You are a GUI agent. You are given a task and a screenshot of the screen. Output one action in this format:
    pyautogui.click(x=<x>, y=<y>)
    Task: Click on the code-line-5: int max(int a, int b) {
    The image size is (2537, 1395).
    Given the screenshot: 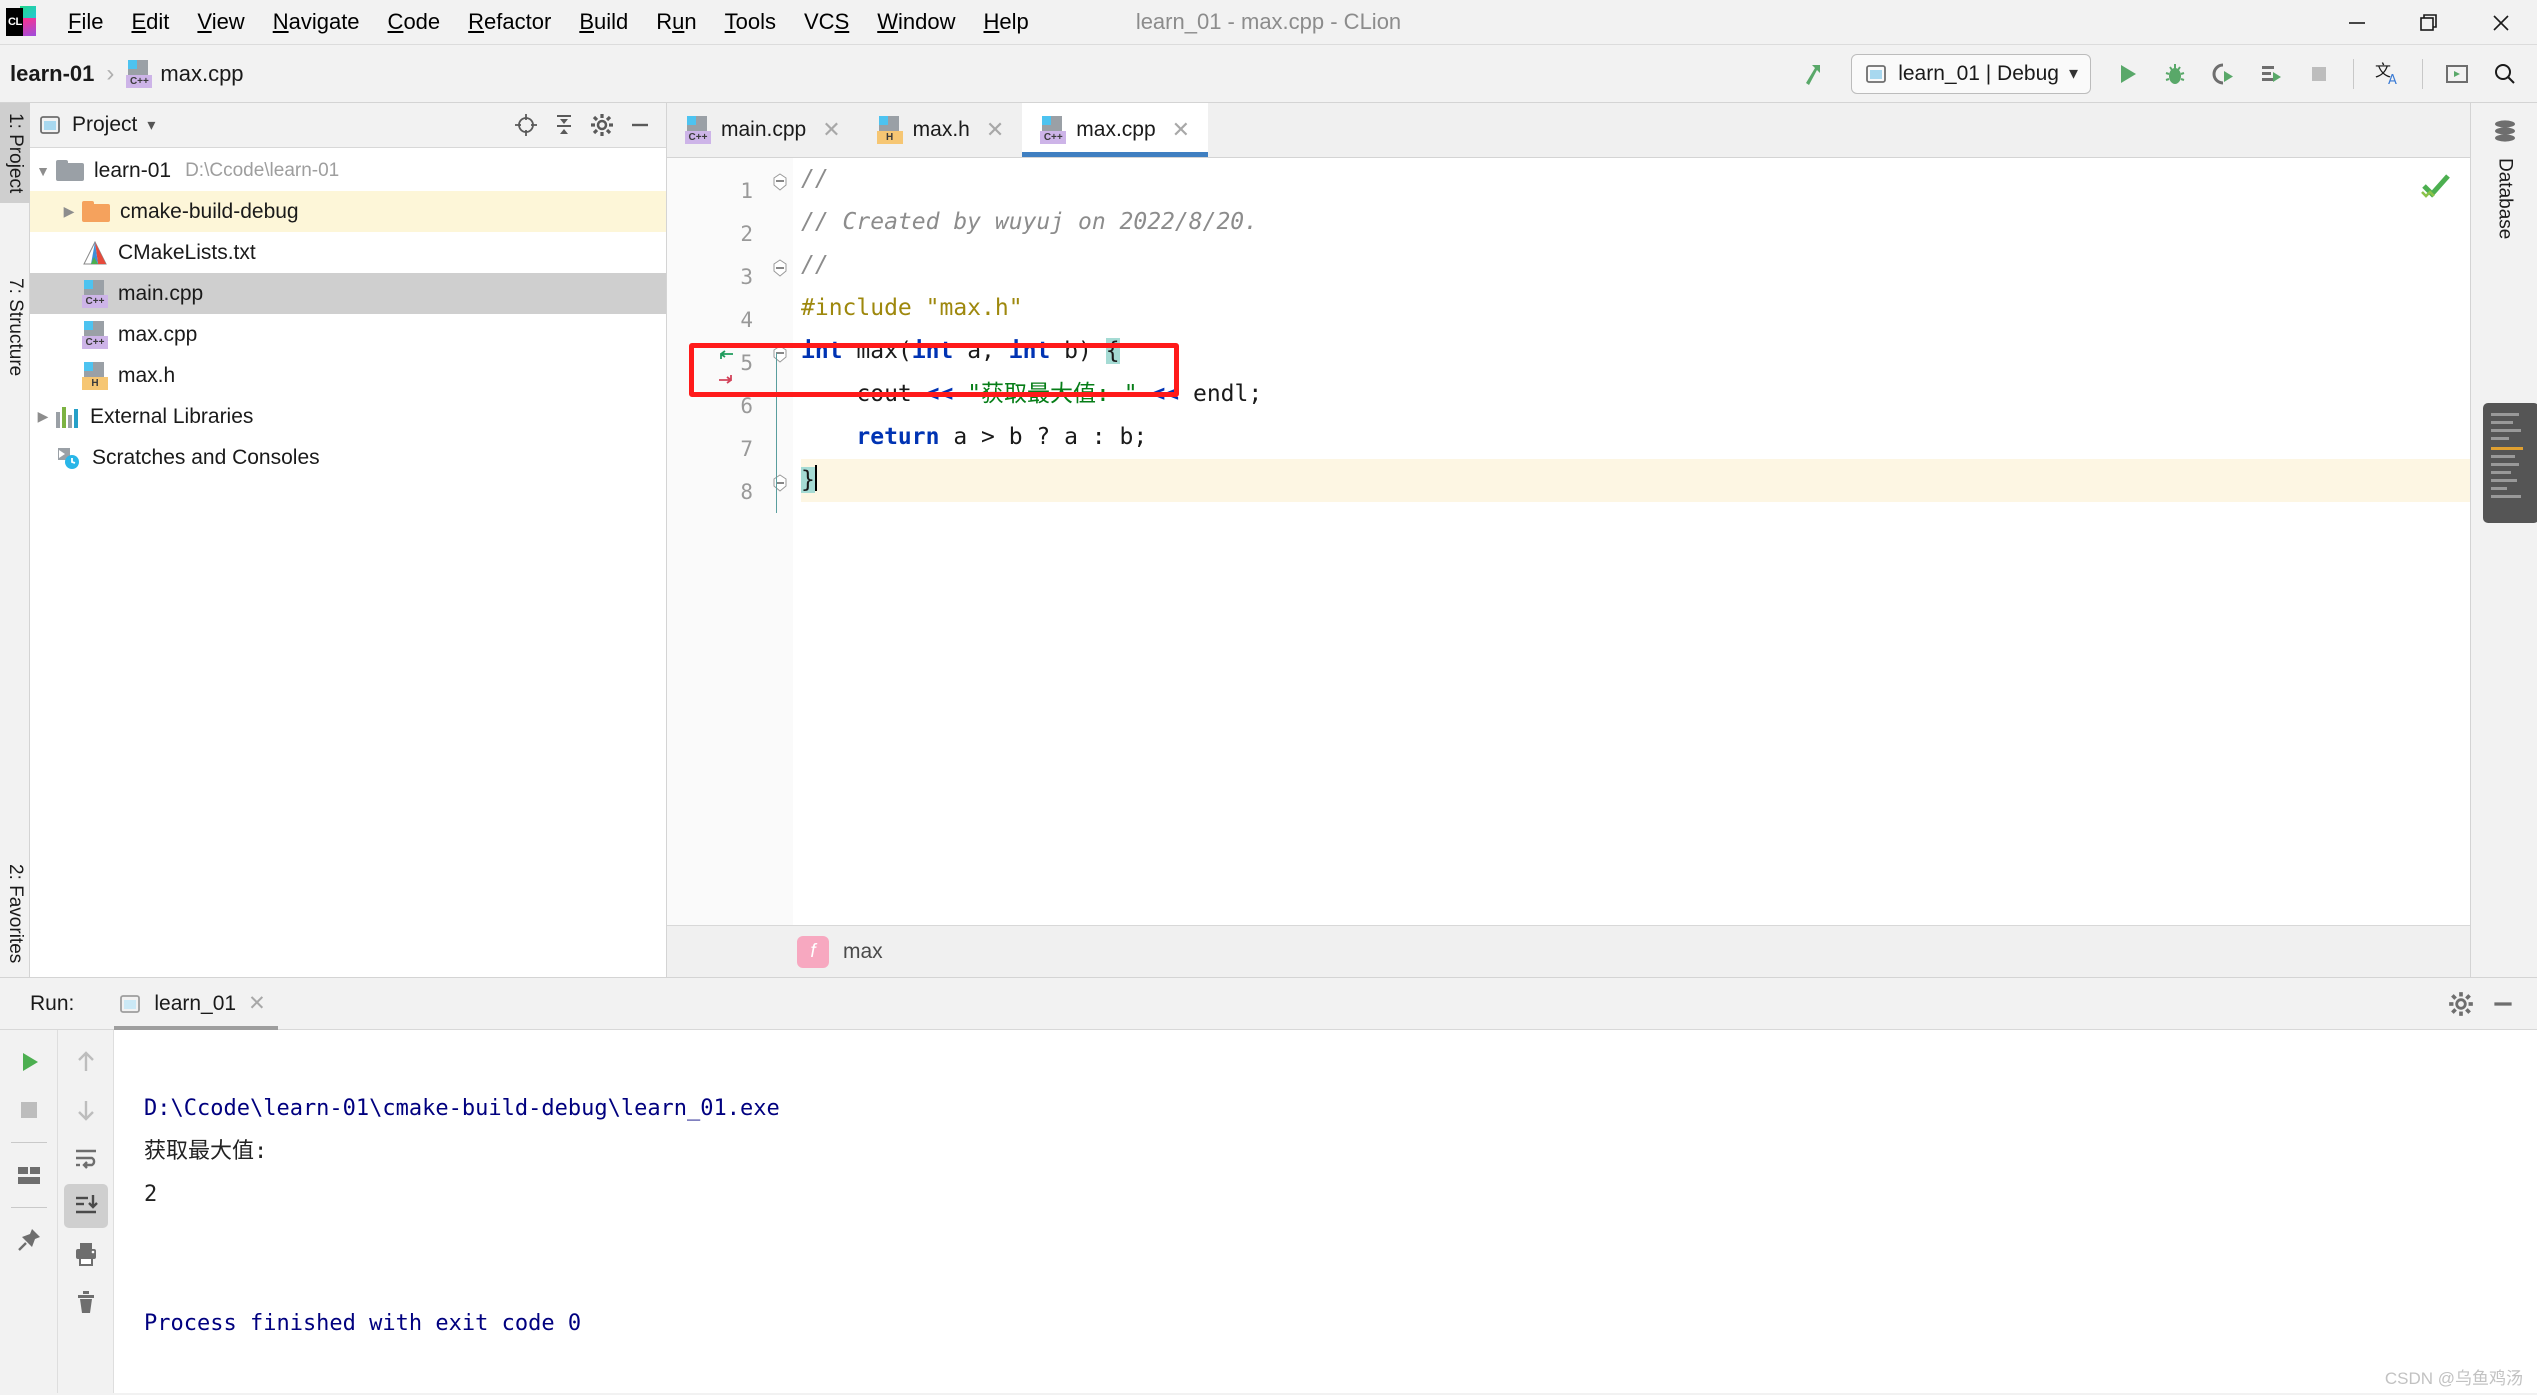 What is the action you would take?
    pyautogui.click(x=960, y=351)
    